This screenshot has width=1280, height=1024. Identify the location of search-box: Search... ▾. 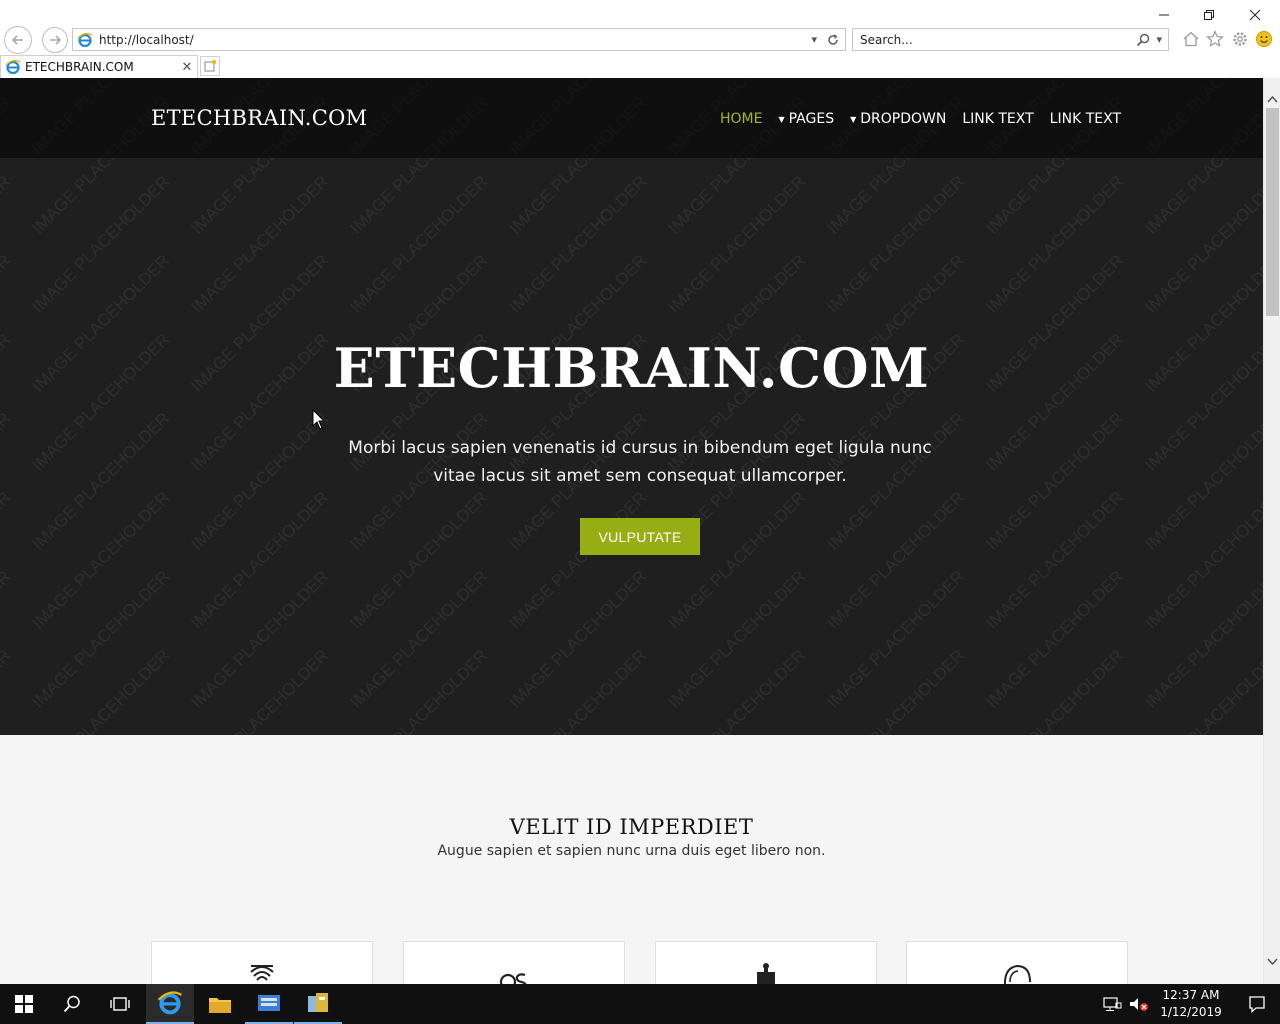
(1010, 39).